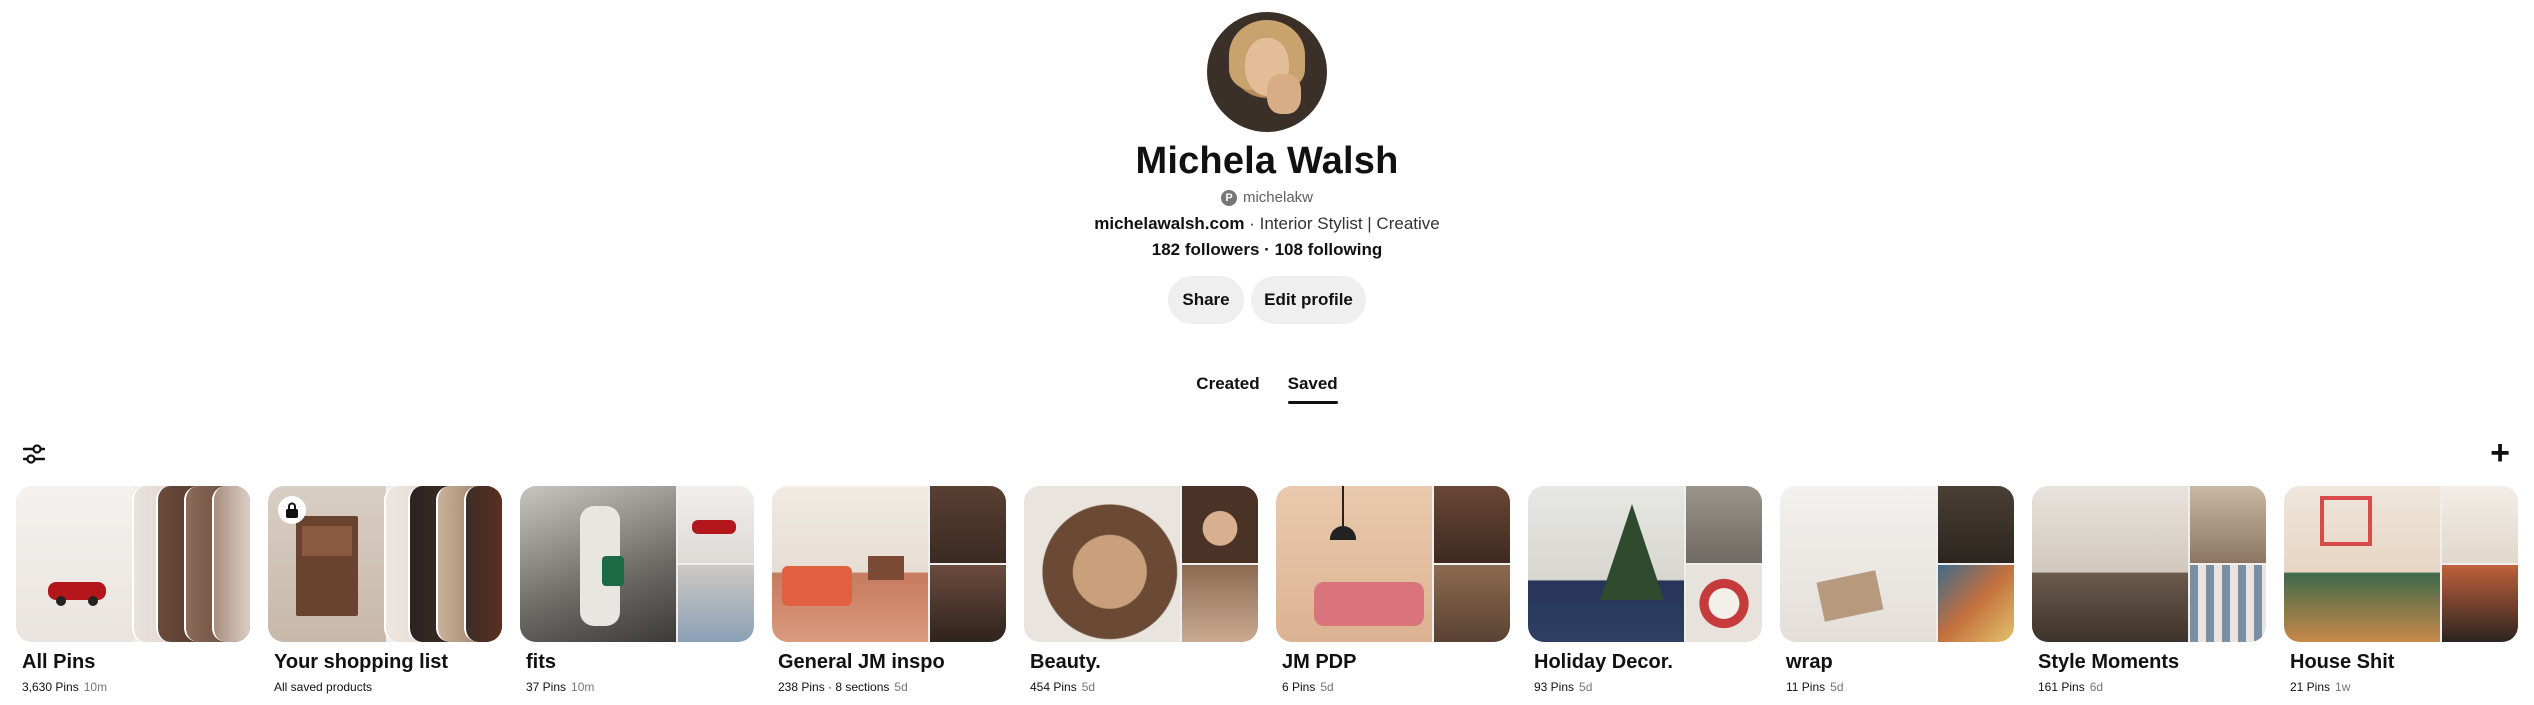  What do you see at coordinates (2500, 453) in the screenshot?
I see `create-plus-icon: +` at bounding box center [2500, 453].